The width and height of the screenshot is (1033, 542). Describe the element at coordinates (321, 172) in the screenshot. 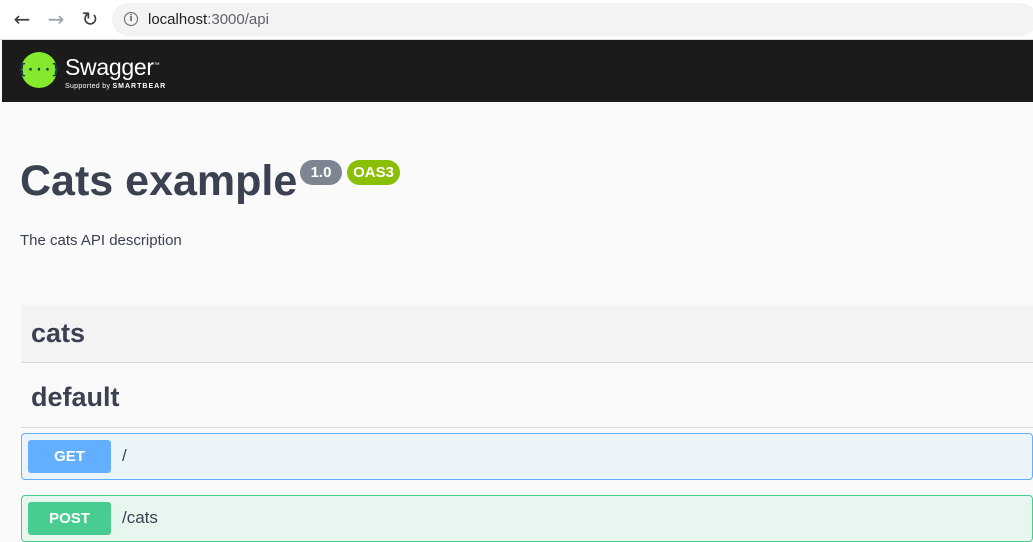

I see `version-badge: 1.0` at that location.